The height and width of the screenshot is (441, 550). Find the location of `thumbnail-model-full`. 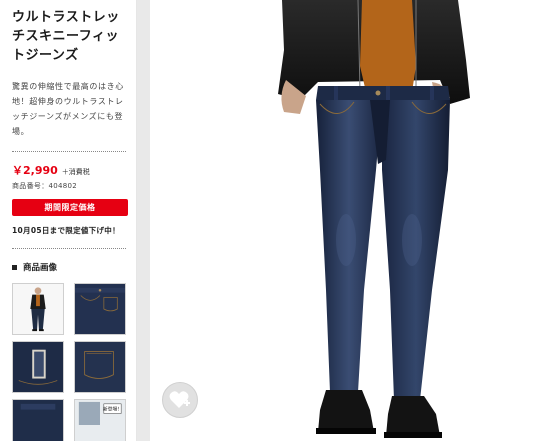

thumbnail-model-full is located at coordinates (38, 309).